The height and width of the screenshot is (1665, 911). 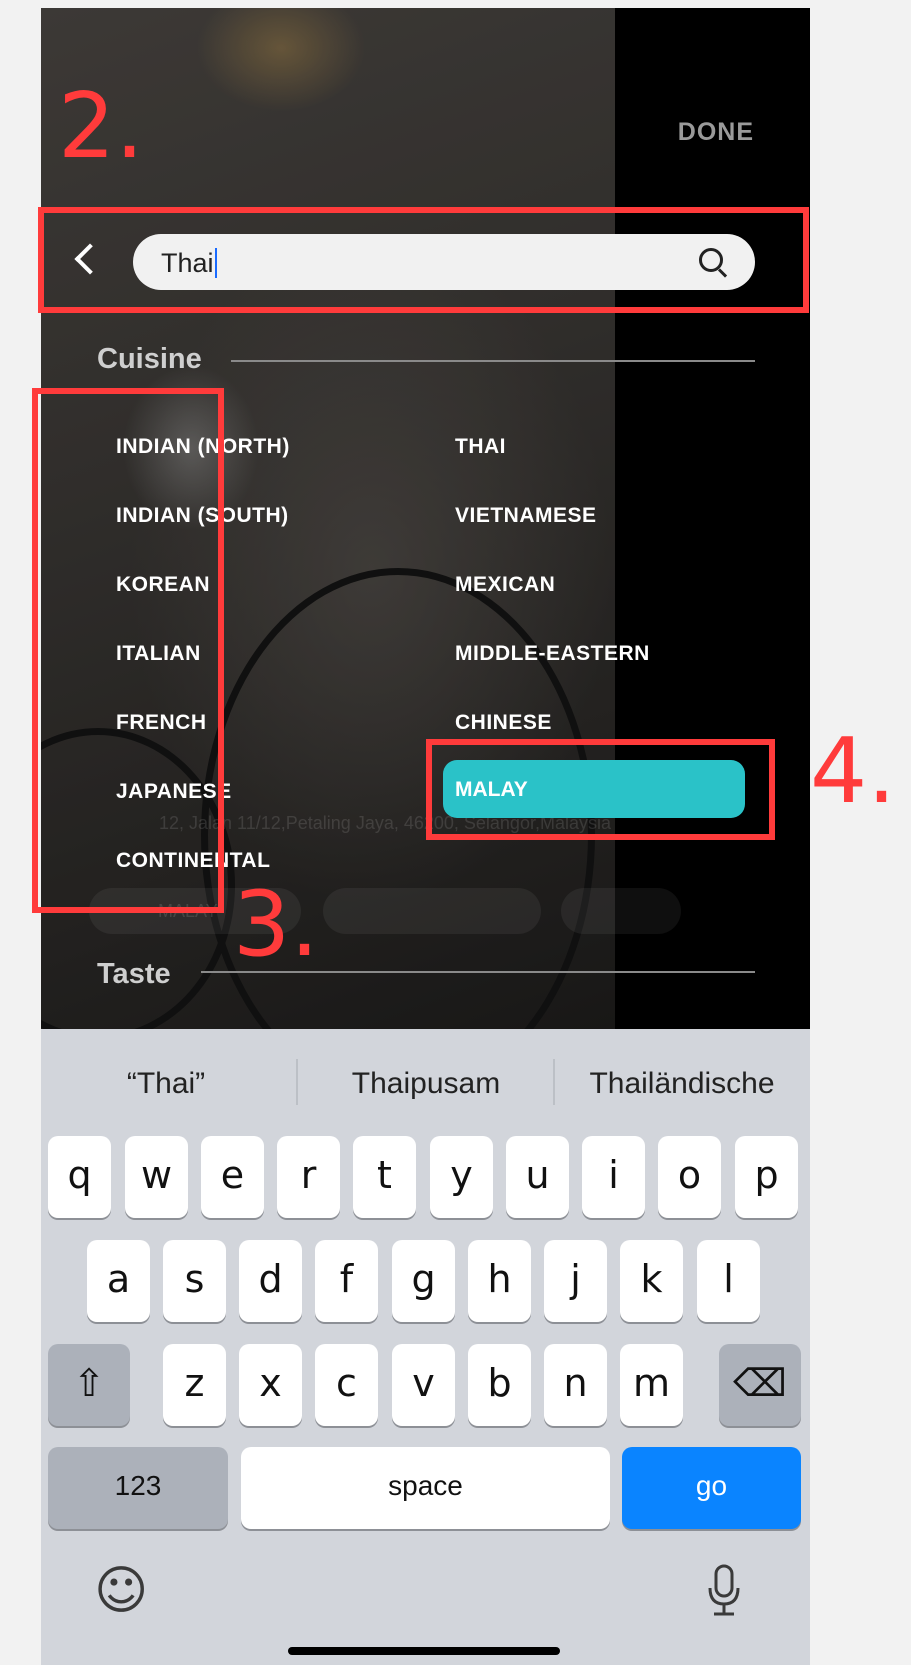 What do you see at coordinates (505, 585) in the screenshot?
I see `cuisine-option: MEXICAN` at bounding box center [505, 585].